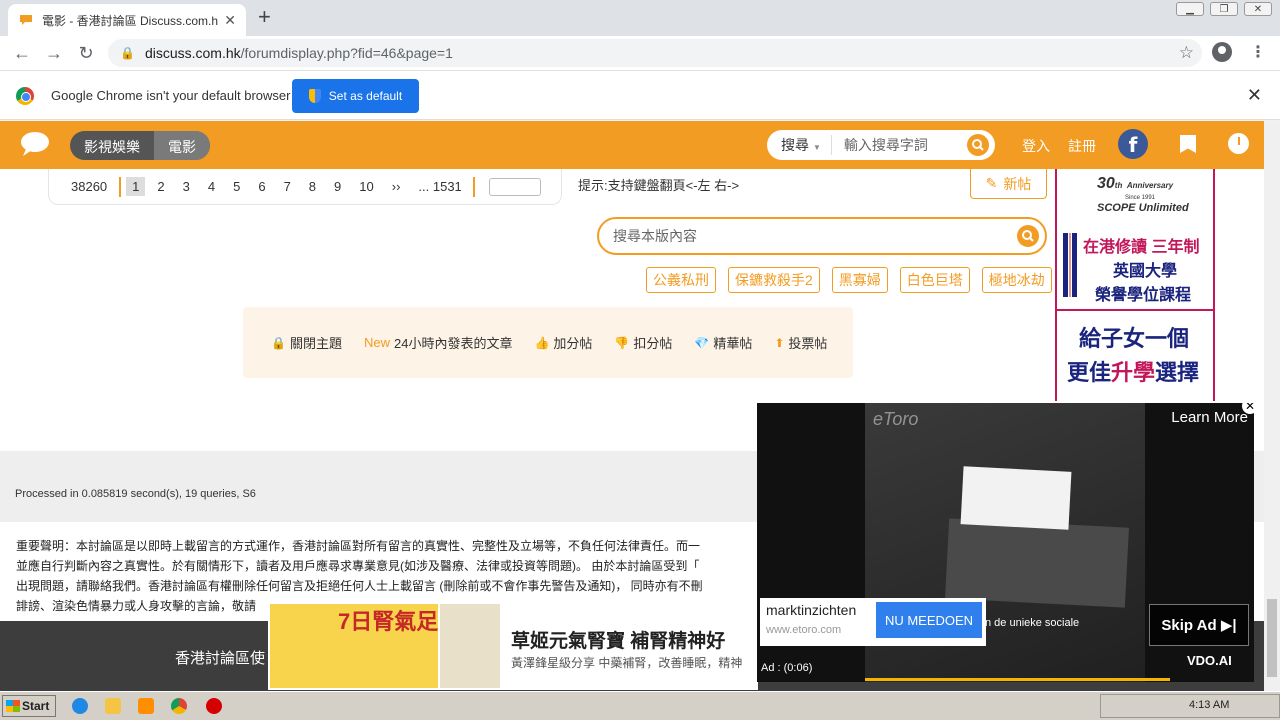 The image size is (1280, 720). What do you see at coordinates (563, 342) in the screenshot?
I see `filter-plus: 👍 加分帖` at bounding box center [563, 342].